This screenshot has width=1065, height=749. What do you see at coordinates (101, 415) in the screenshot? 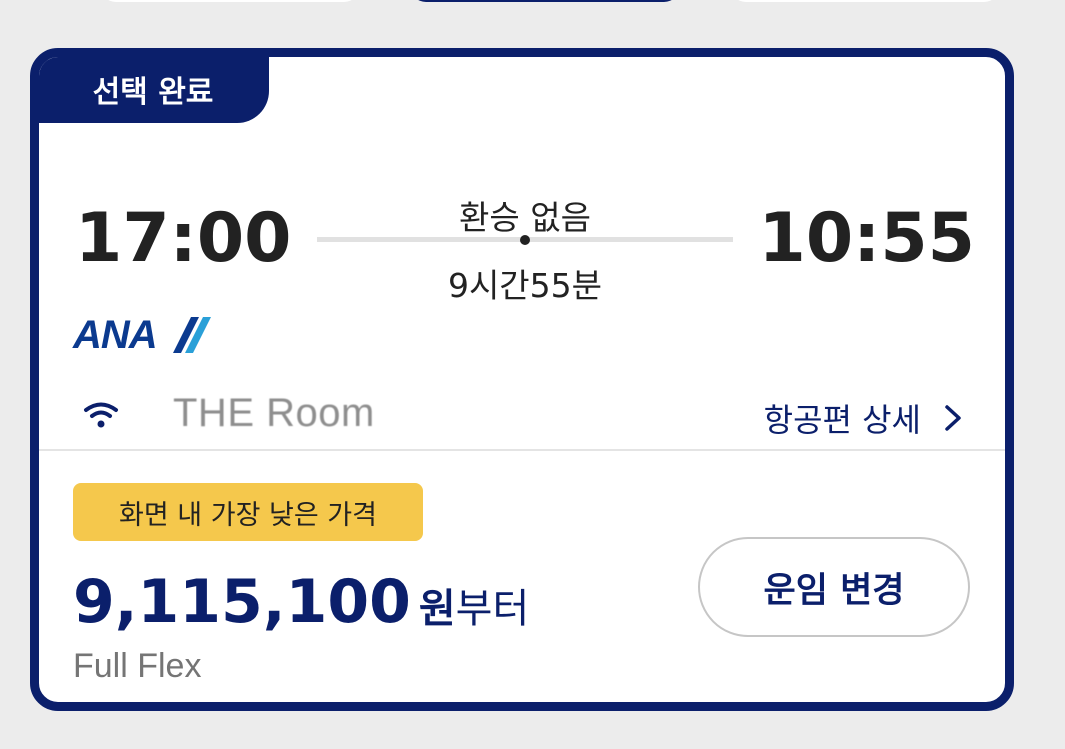
I see `wifi-icon` at bounding box center [101, 415].